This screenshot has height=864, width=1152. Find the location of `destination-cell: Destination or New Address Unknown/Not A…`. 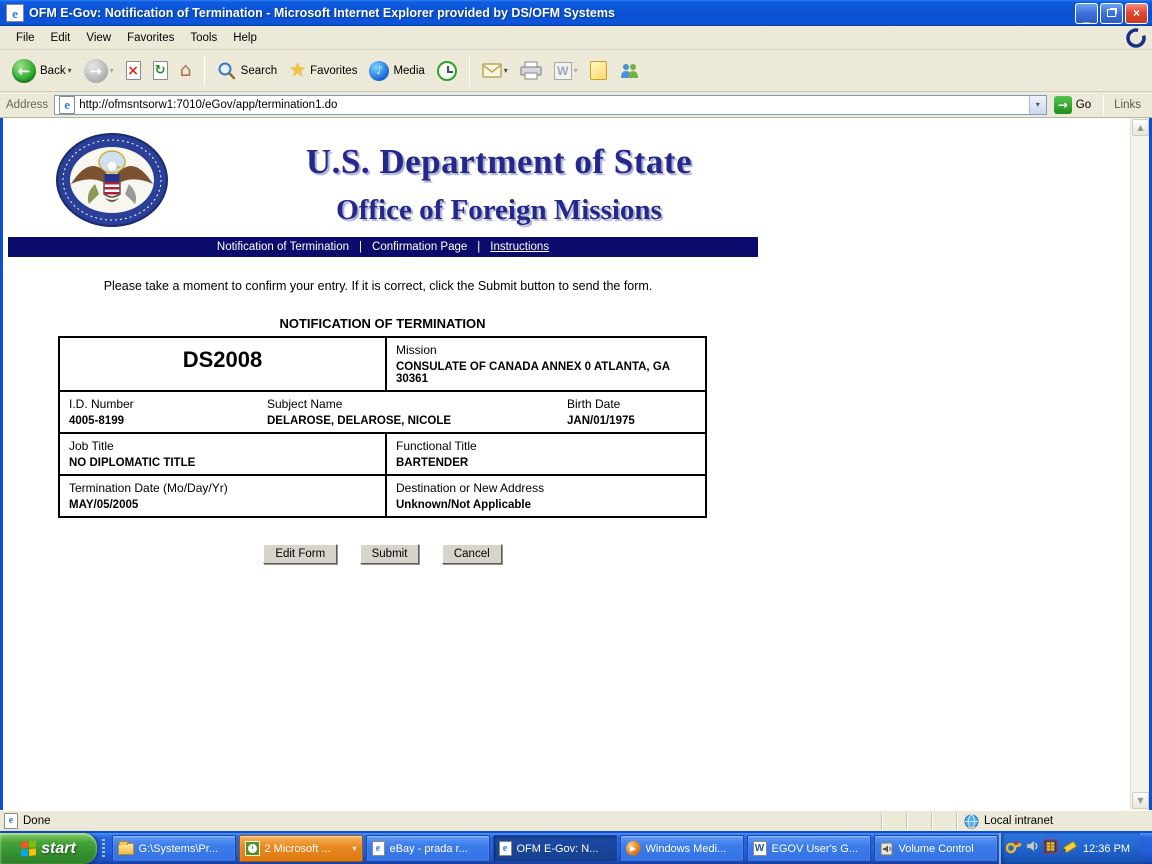

destination-cell: Destination or New Address Unknown/Not A… is located at coordinates (545, 496).